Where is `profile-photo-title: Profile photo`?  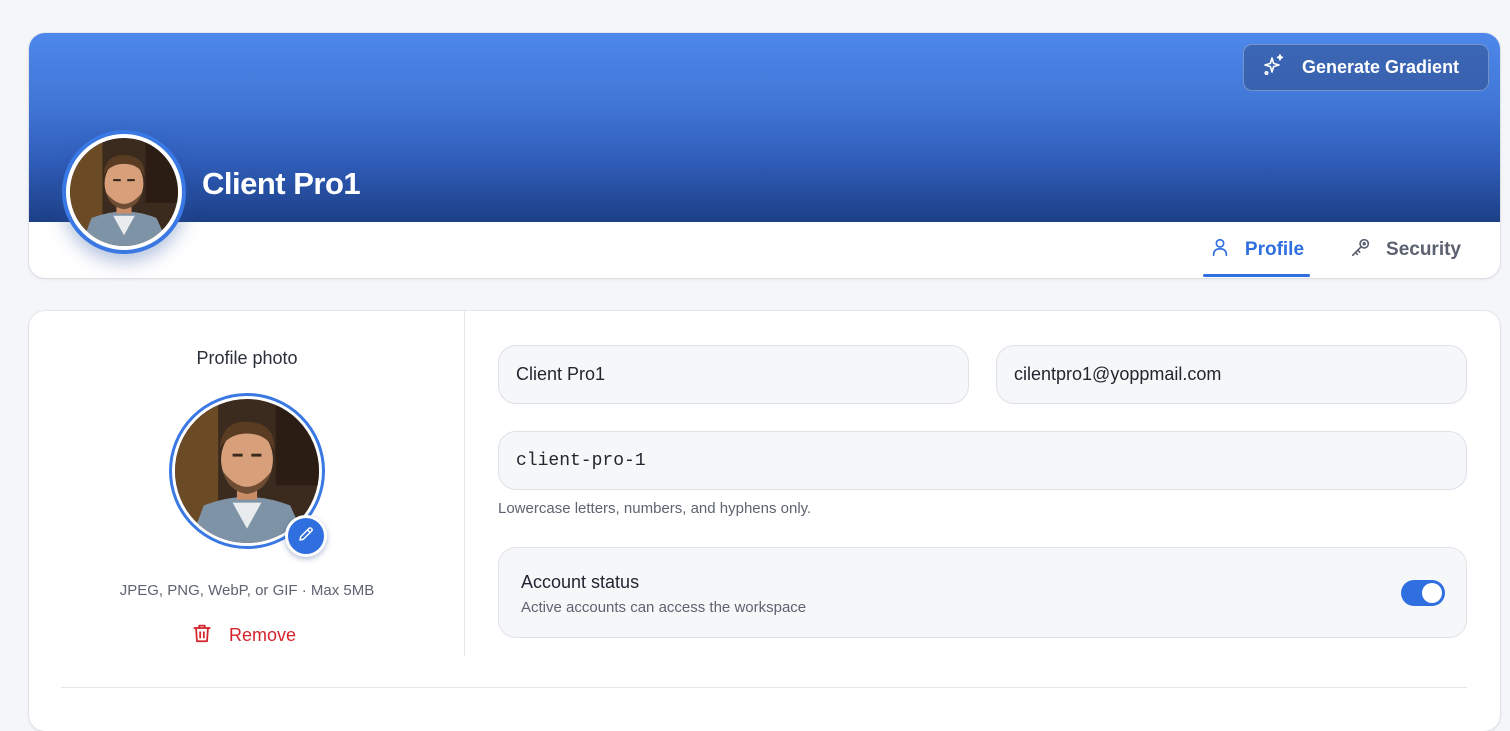
profile-photo-title: Profile photo is located at coordinates (247, 358).